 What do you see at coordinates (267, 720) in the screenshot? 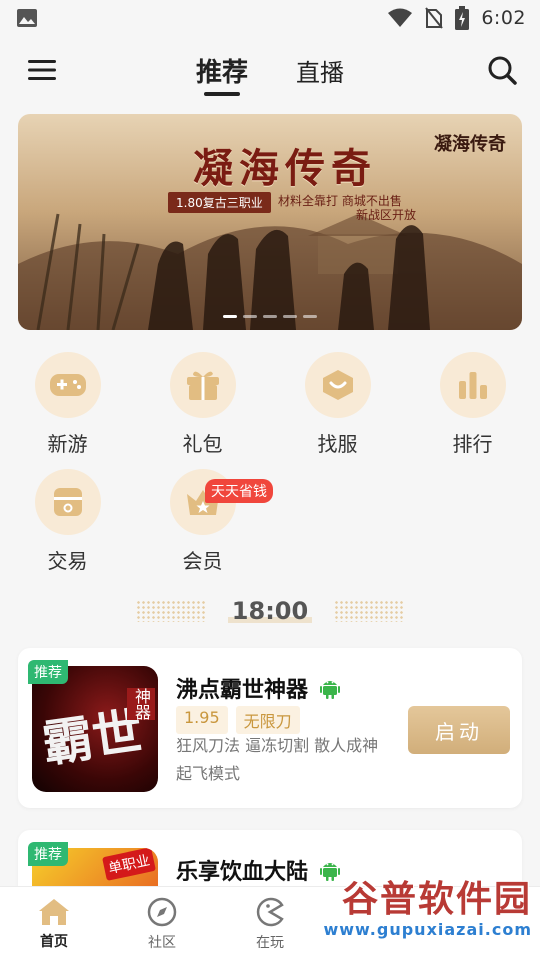
I see `feature-chip: 无限刀` at bounding box center [267, 720].